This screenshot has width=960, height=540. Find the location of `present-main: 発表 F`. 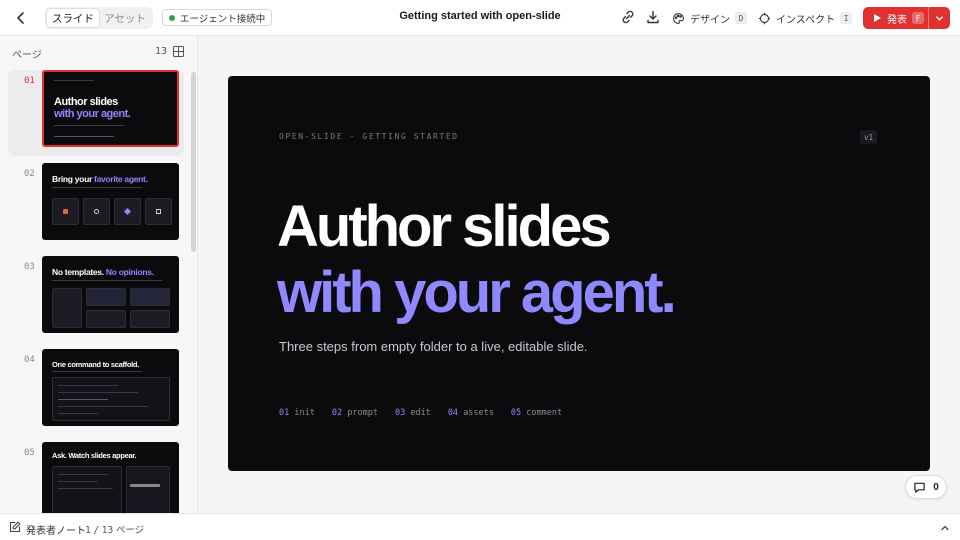

present-main: 発表 F is located at coordinates (896, 18).